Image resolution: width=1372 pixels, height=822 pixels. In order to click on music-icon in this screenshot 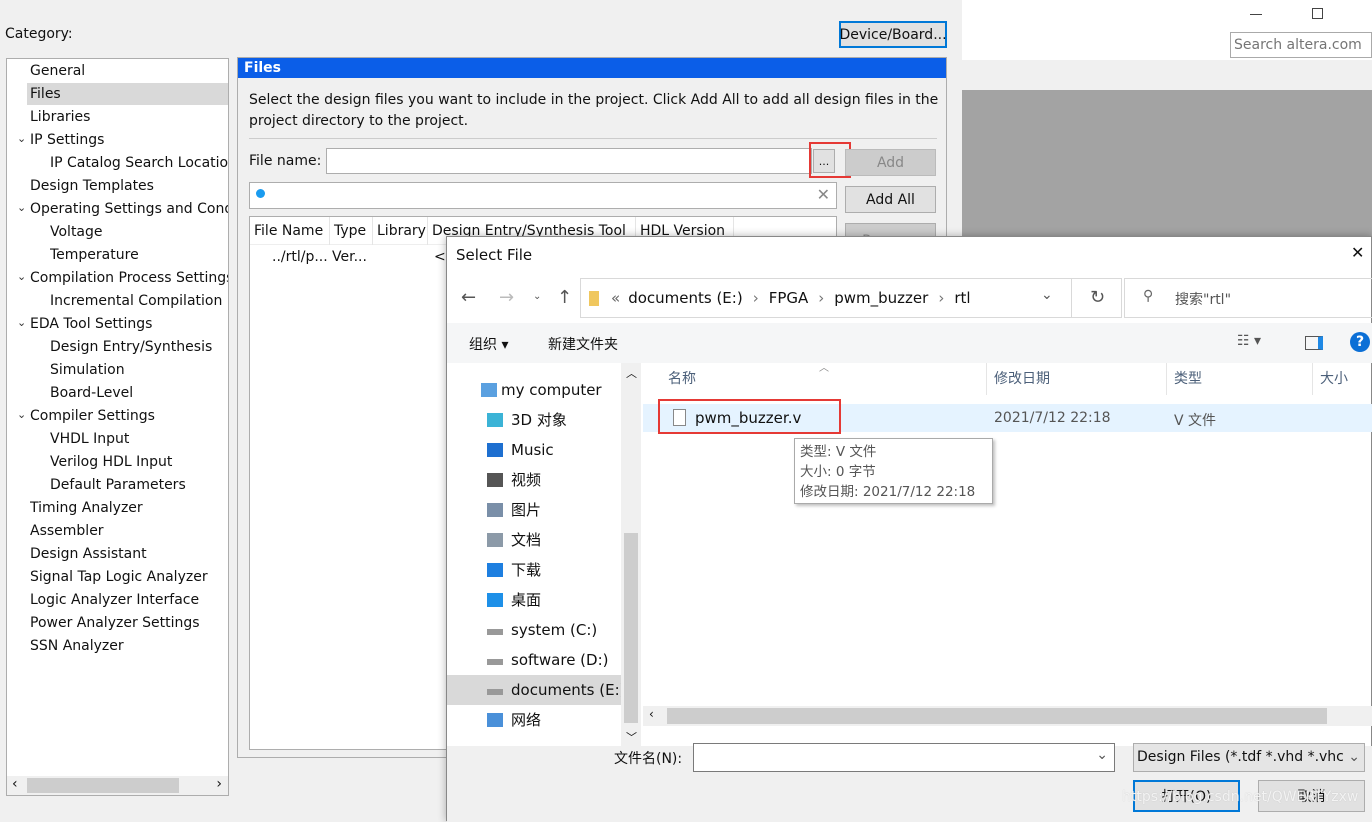, I will do `click(495, 450)`.